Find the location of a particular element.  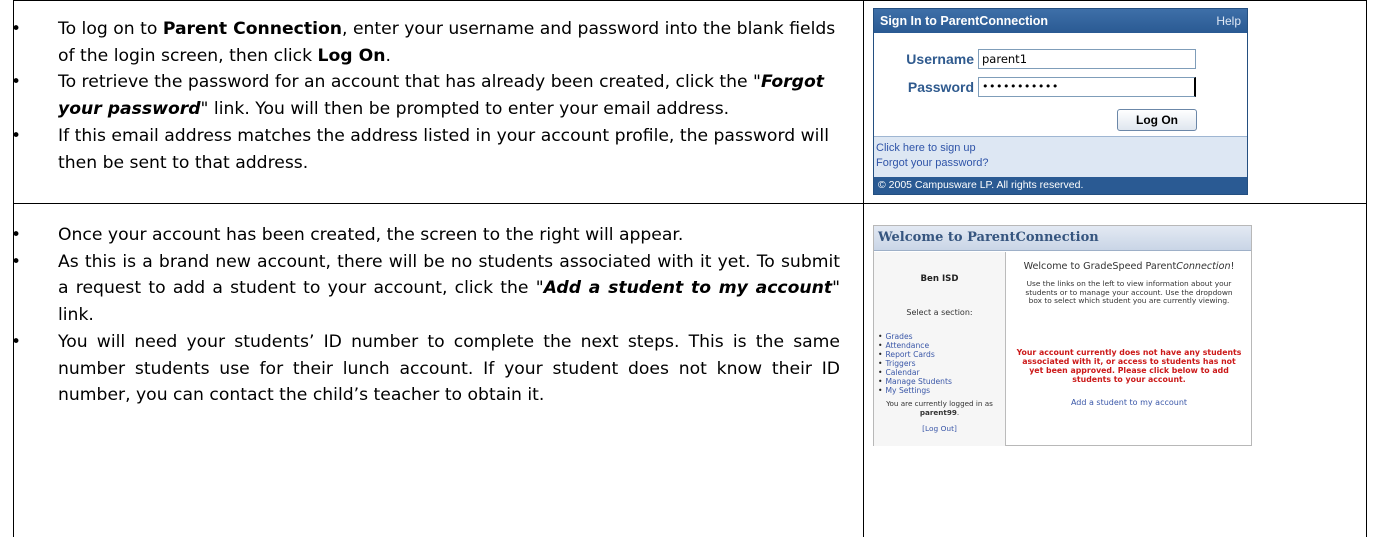

bold-italic-term: Forgot your password is located at coordinates (441, 96).